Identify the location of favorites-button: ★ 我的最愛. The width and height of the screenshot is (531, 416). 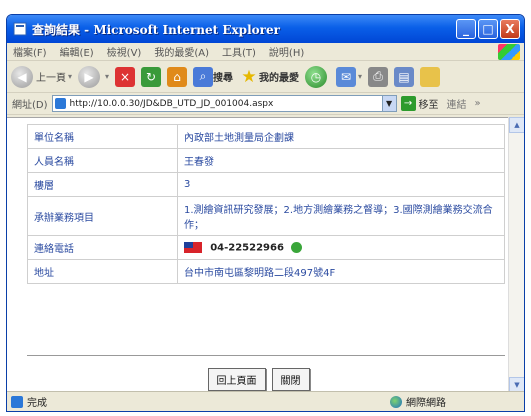
(269, 77).